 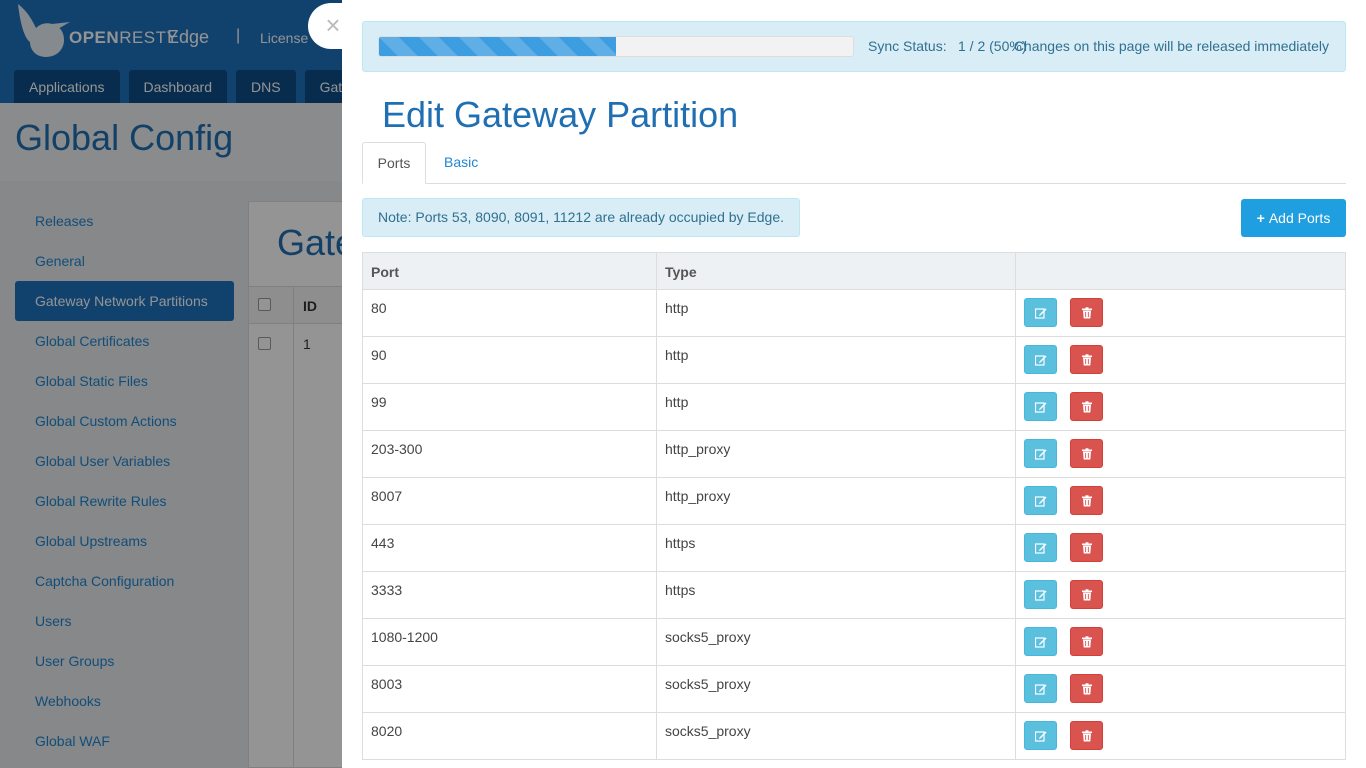 What do you see at coordinates (854, 271) in the screenshot?
I see `ports-table-header: Port Type` at bounding box center [854, 271].